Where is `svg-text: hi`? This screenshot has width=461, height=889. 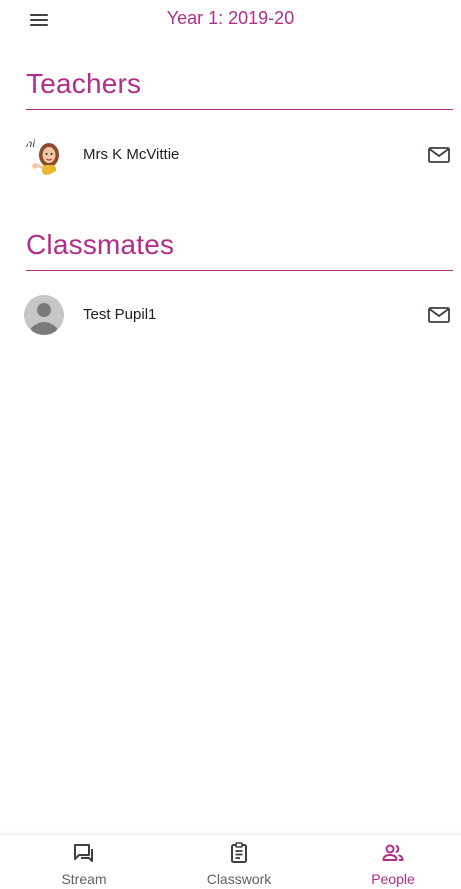
svg-text: hi is located at coordinates (30, 144).